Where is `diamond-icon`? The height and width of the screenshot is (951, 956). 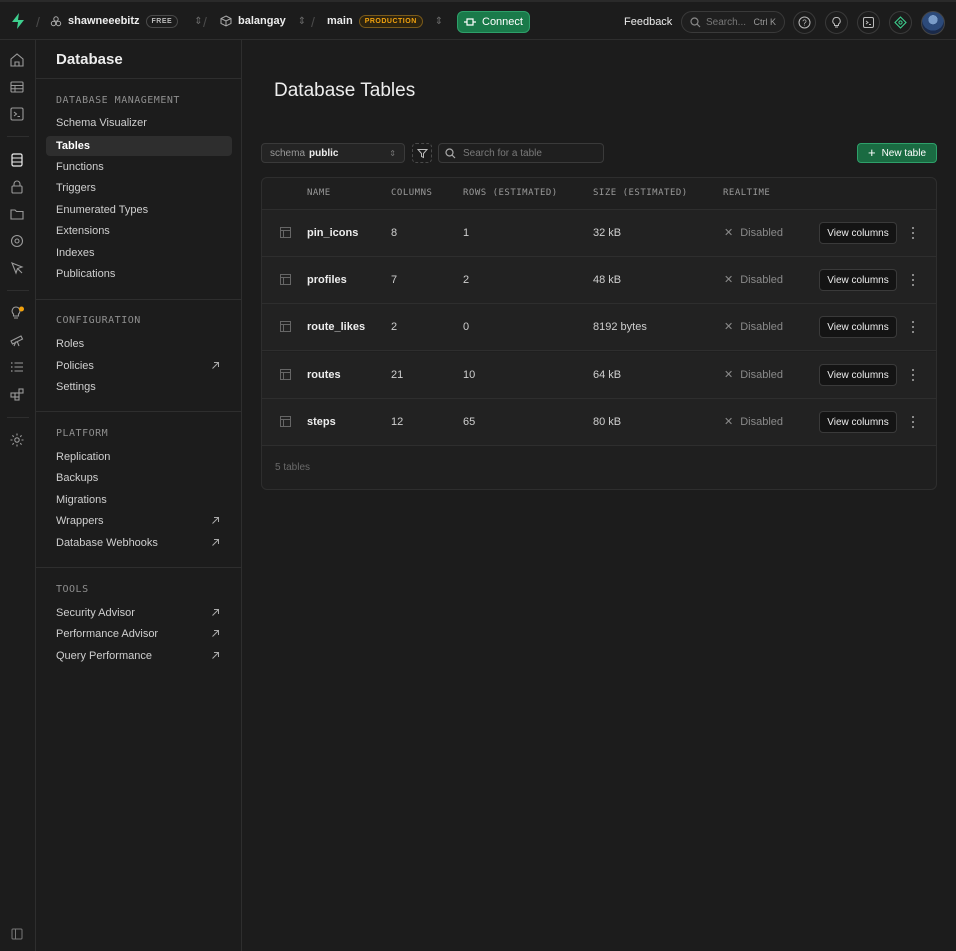 diamond-icon is located at coordinates (900, 22).